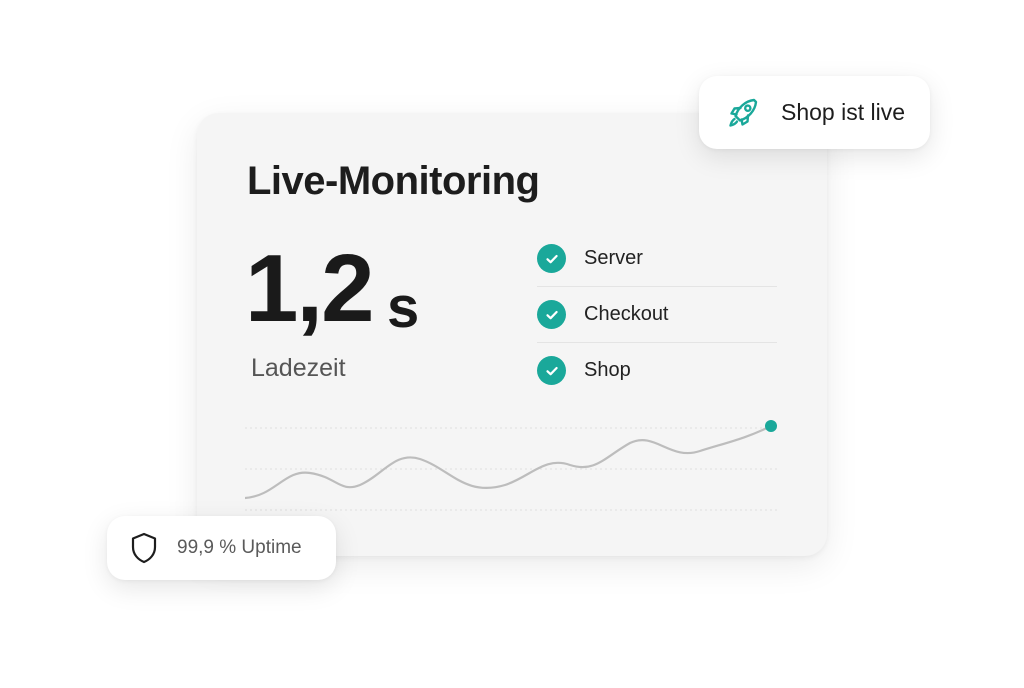  Describe the element at coordinates (309, 288) in the screenshot. I see `load-time-value: 1,2` at that location.